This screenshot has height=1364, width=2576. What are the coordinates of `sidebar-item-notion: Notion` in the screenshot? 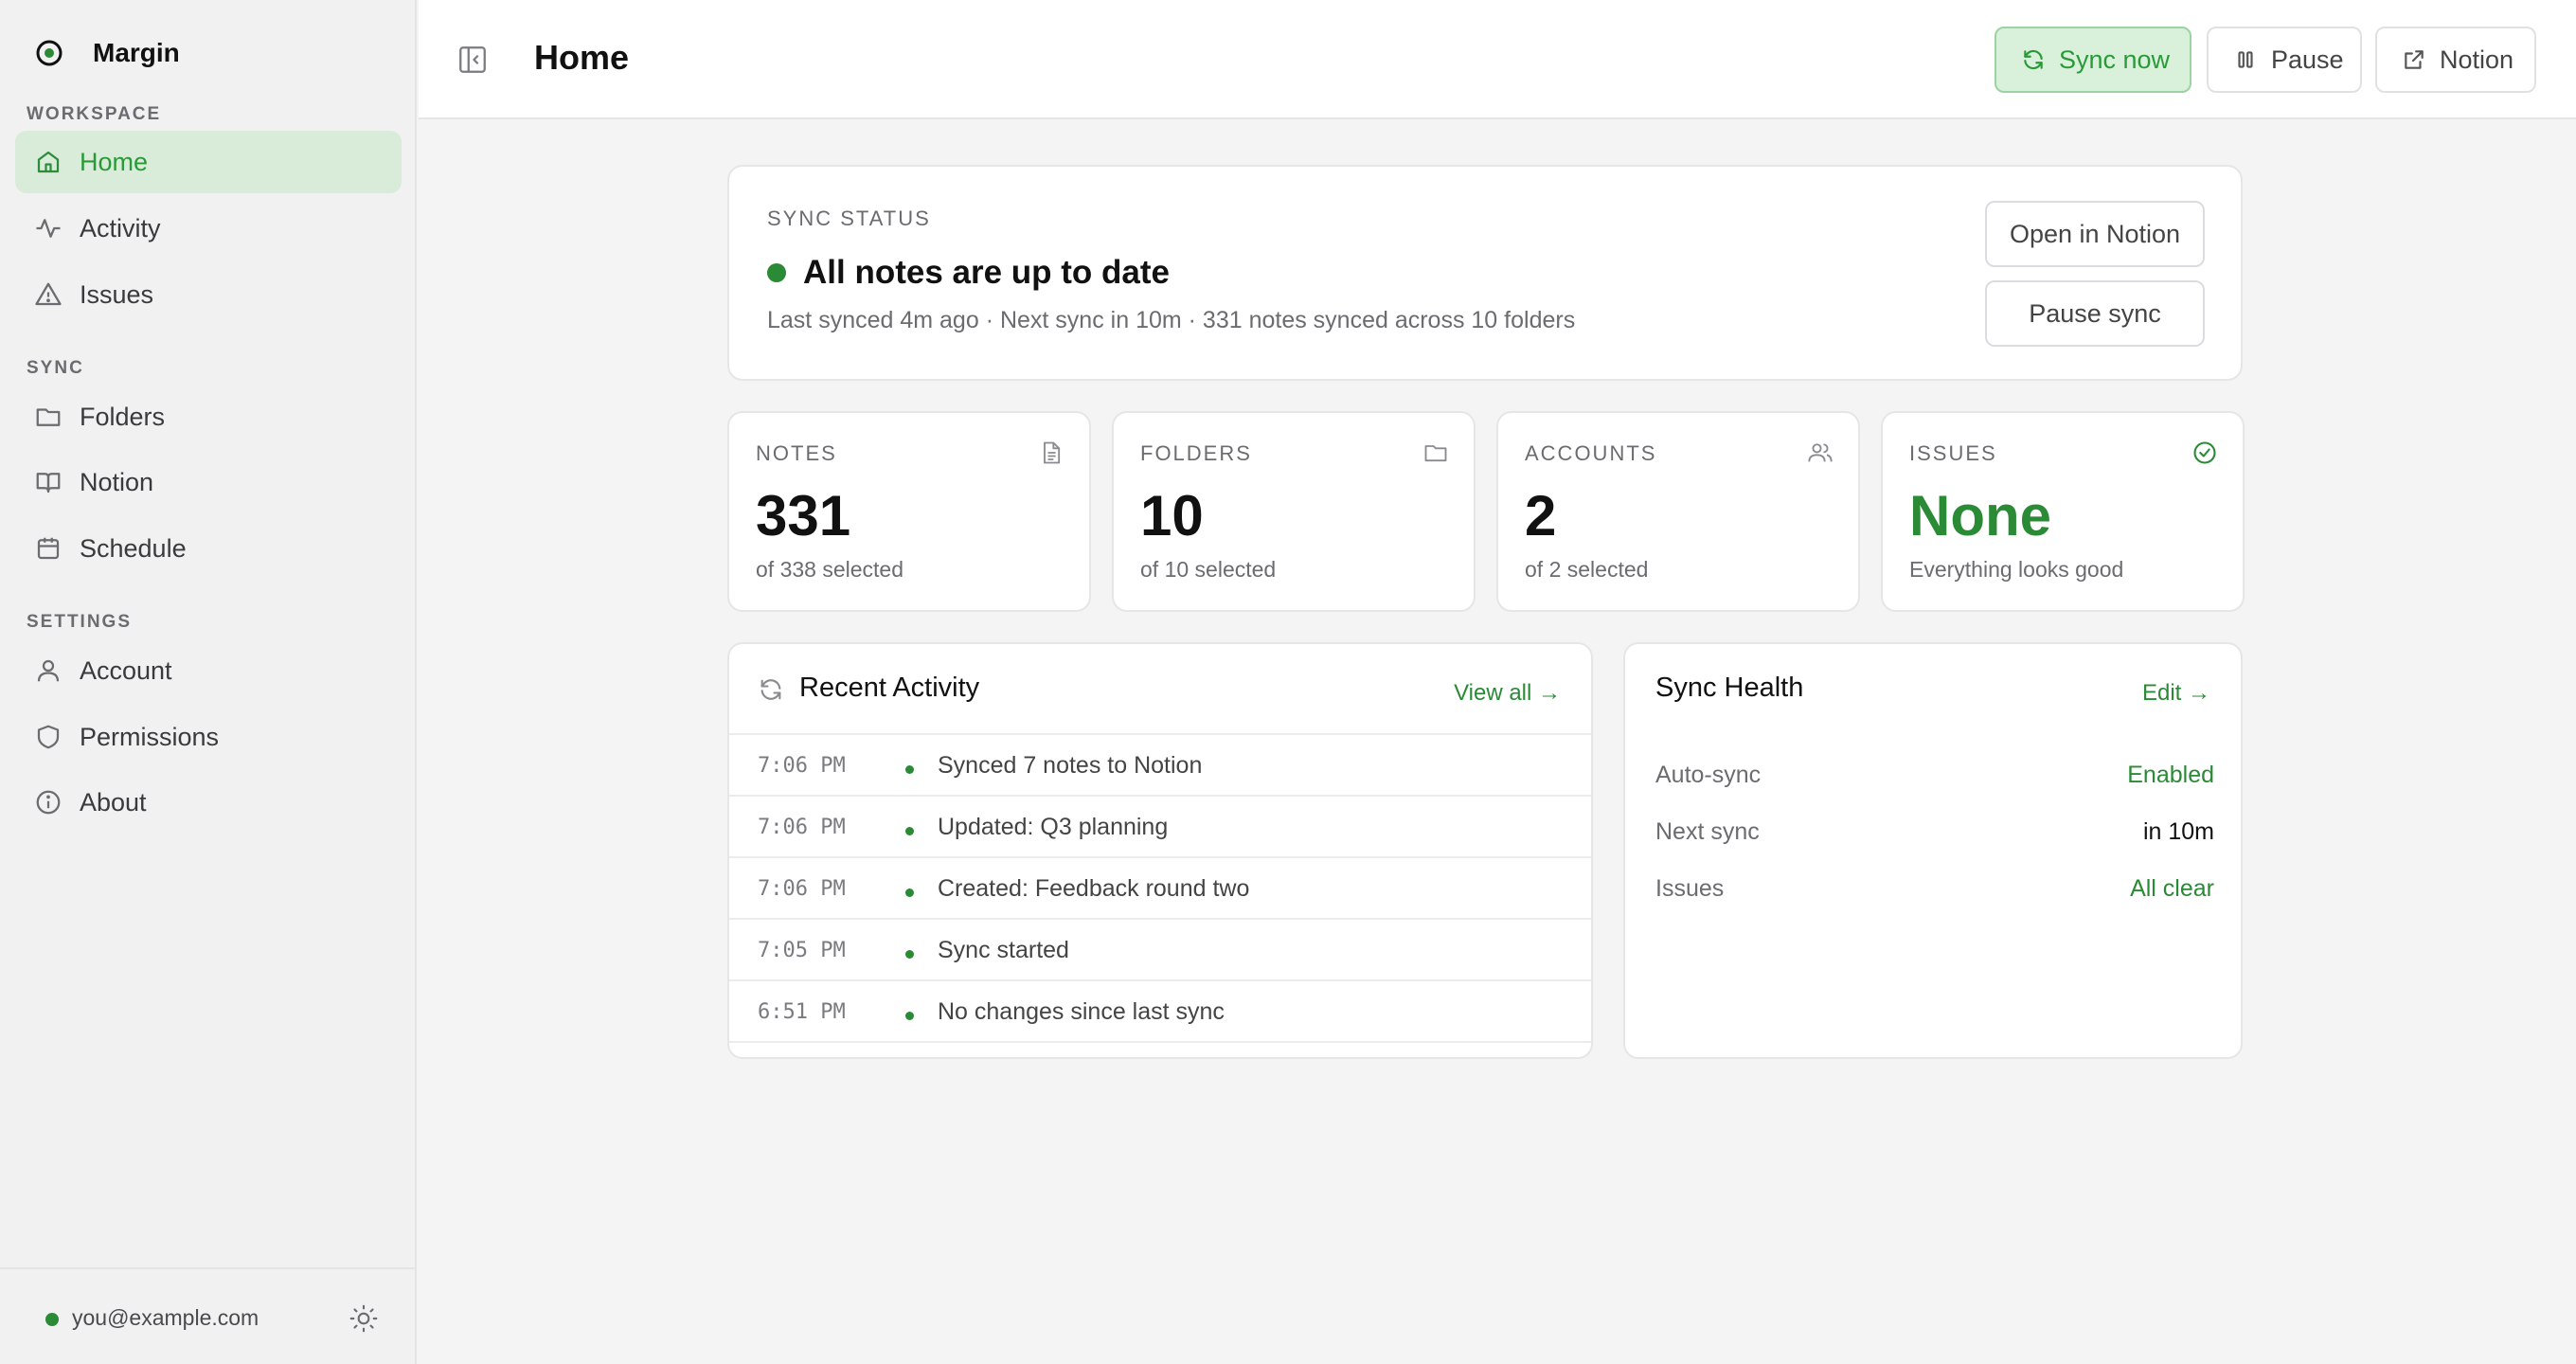 It's located at (208, 482).